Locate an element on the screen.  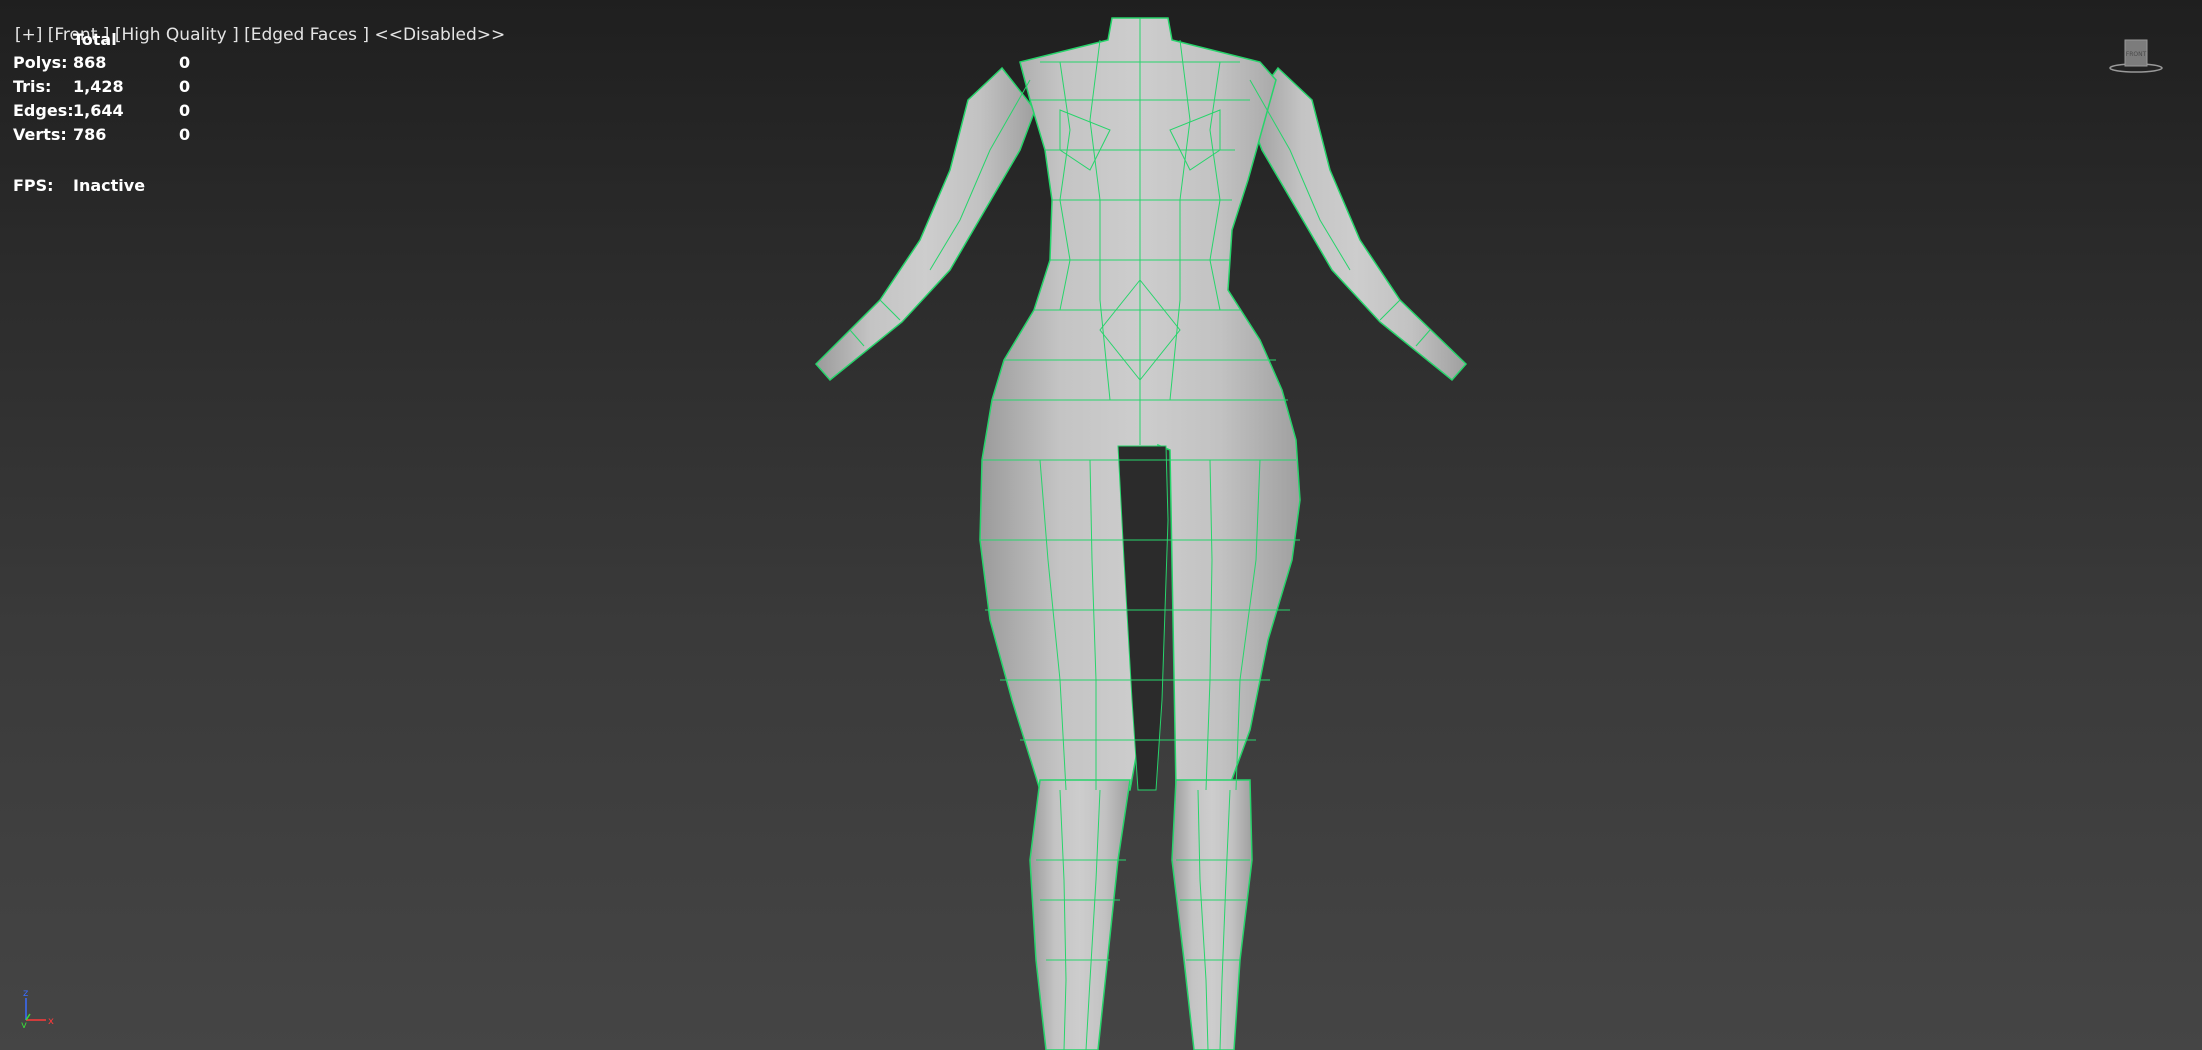
stats-label: Polys: is located at coordinates (40, 62).